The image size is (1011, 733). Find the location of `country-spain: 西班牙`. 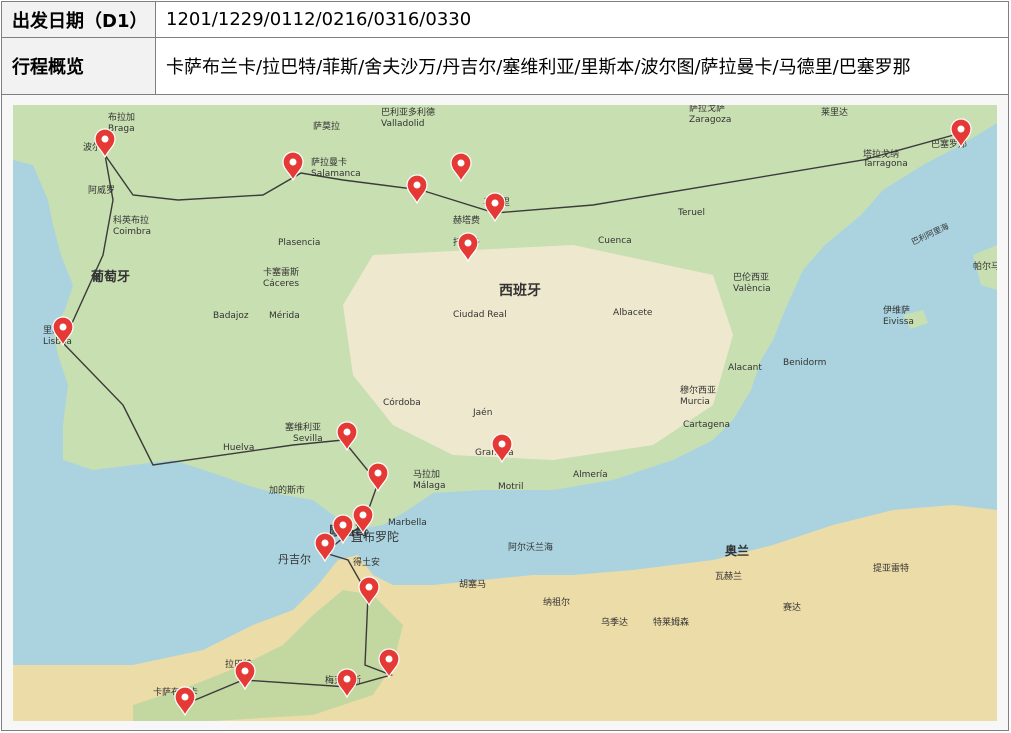

country-spain: 西班牙 is located at coordinates (520, 290).